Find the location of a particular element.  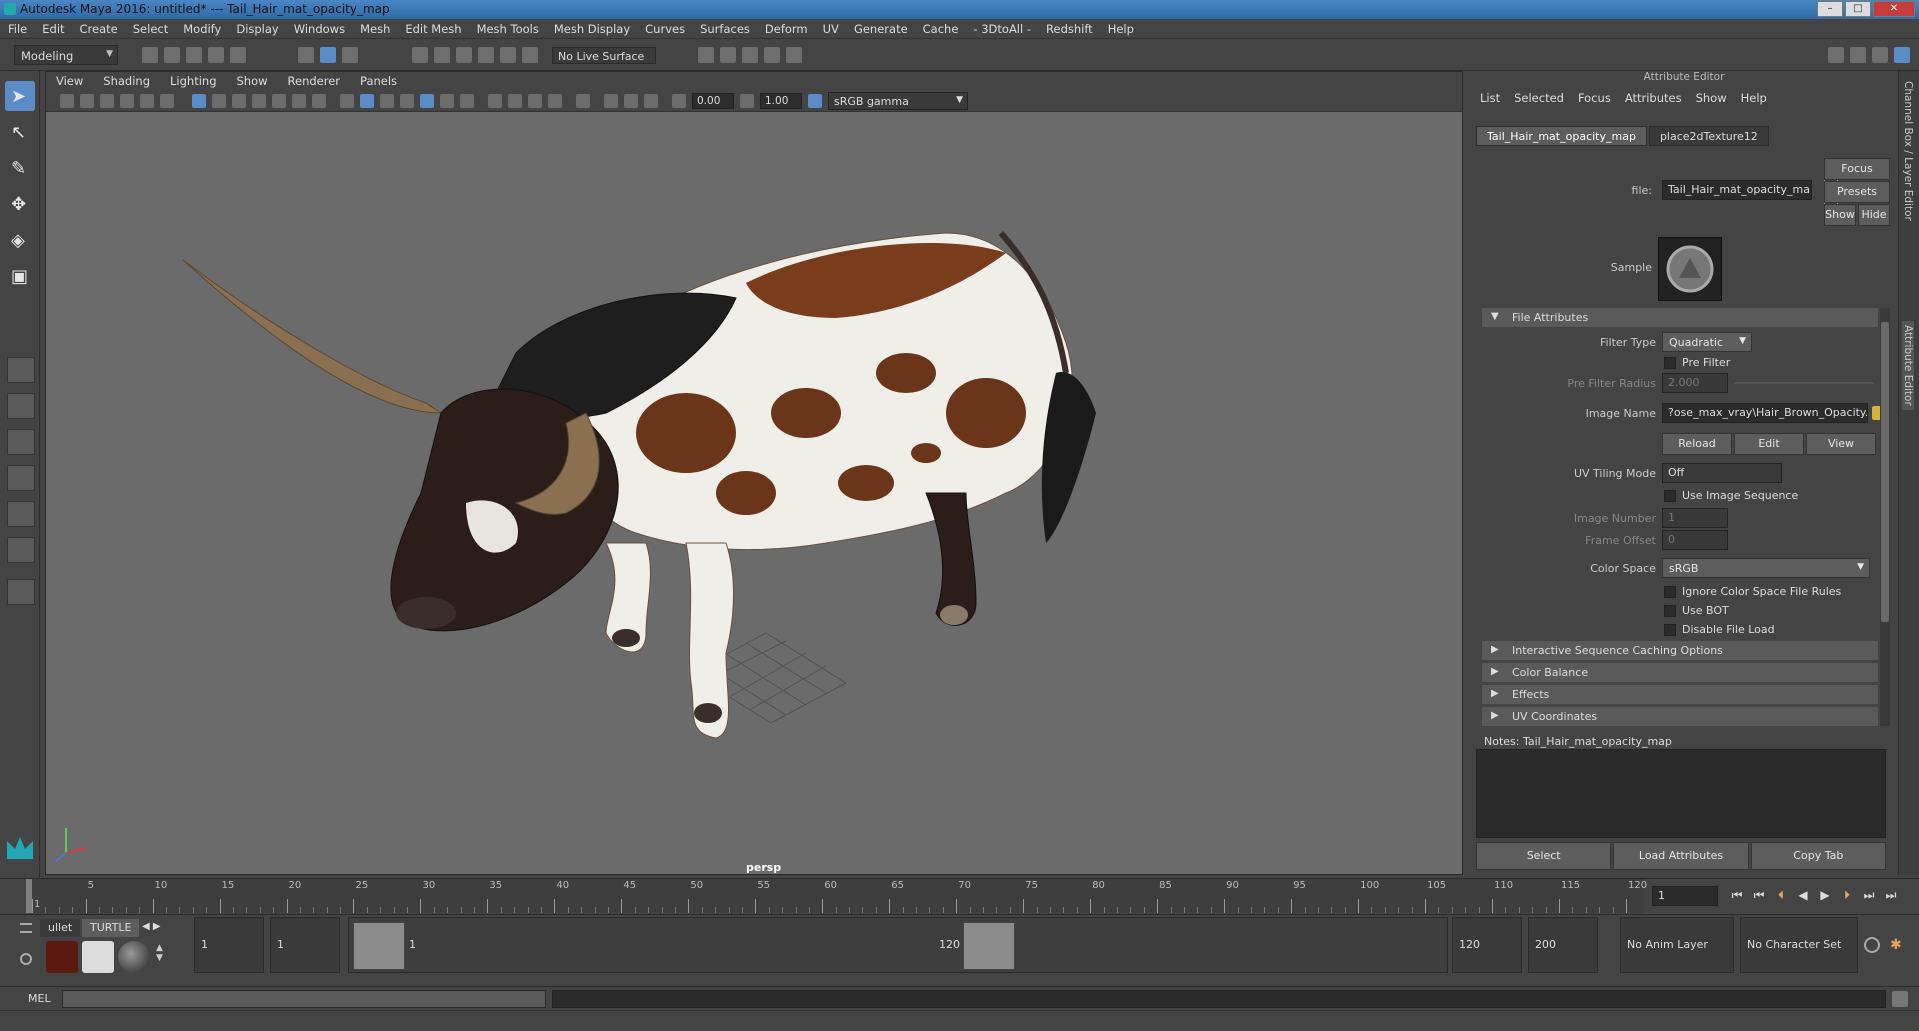

auto-key-icon is located at coordinates (1872, 945).